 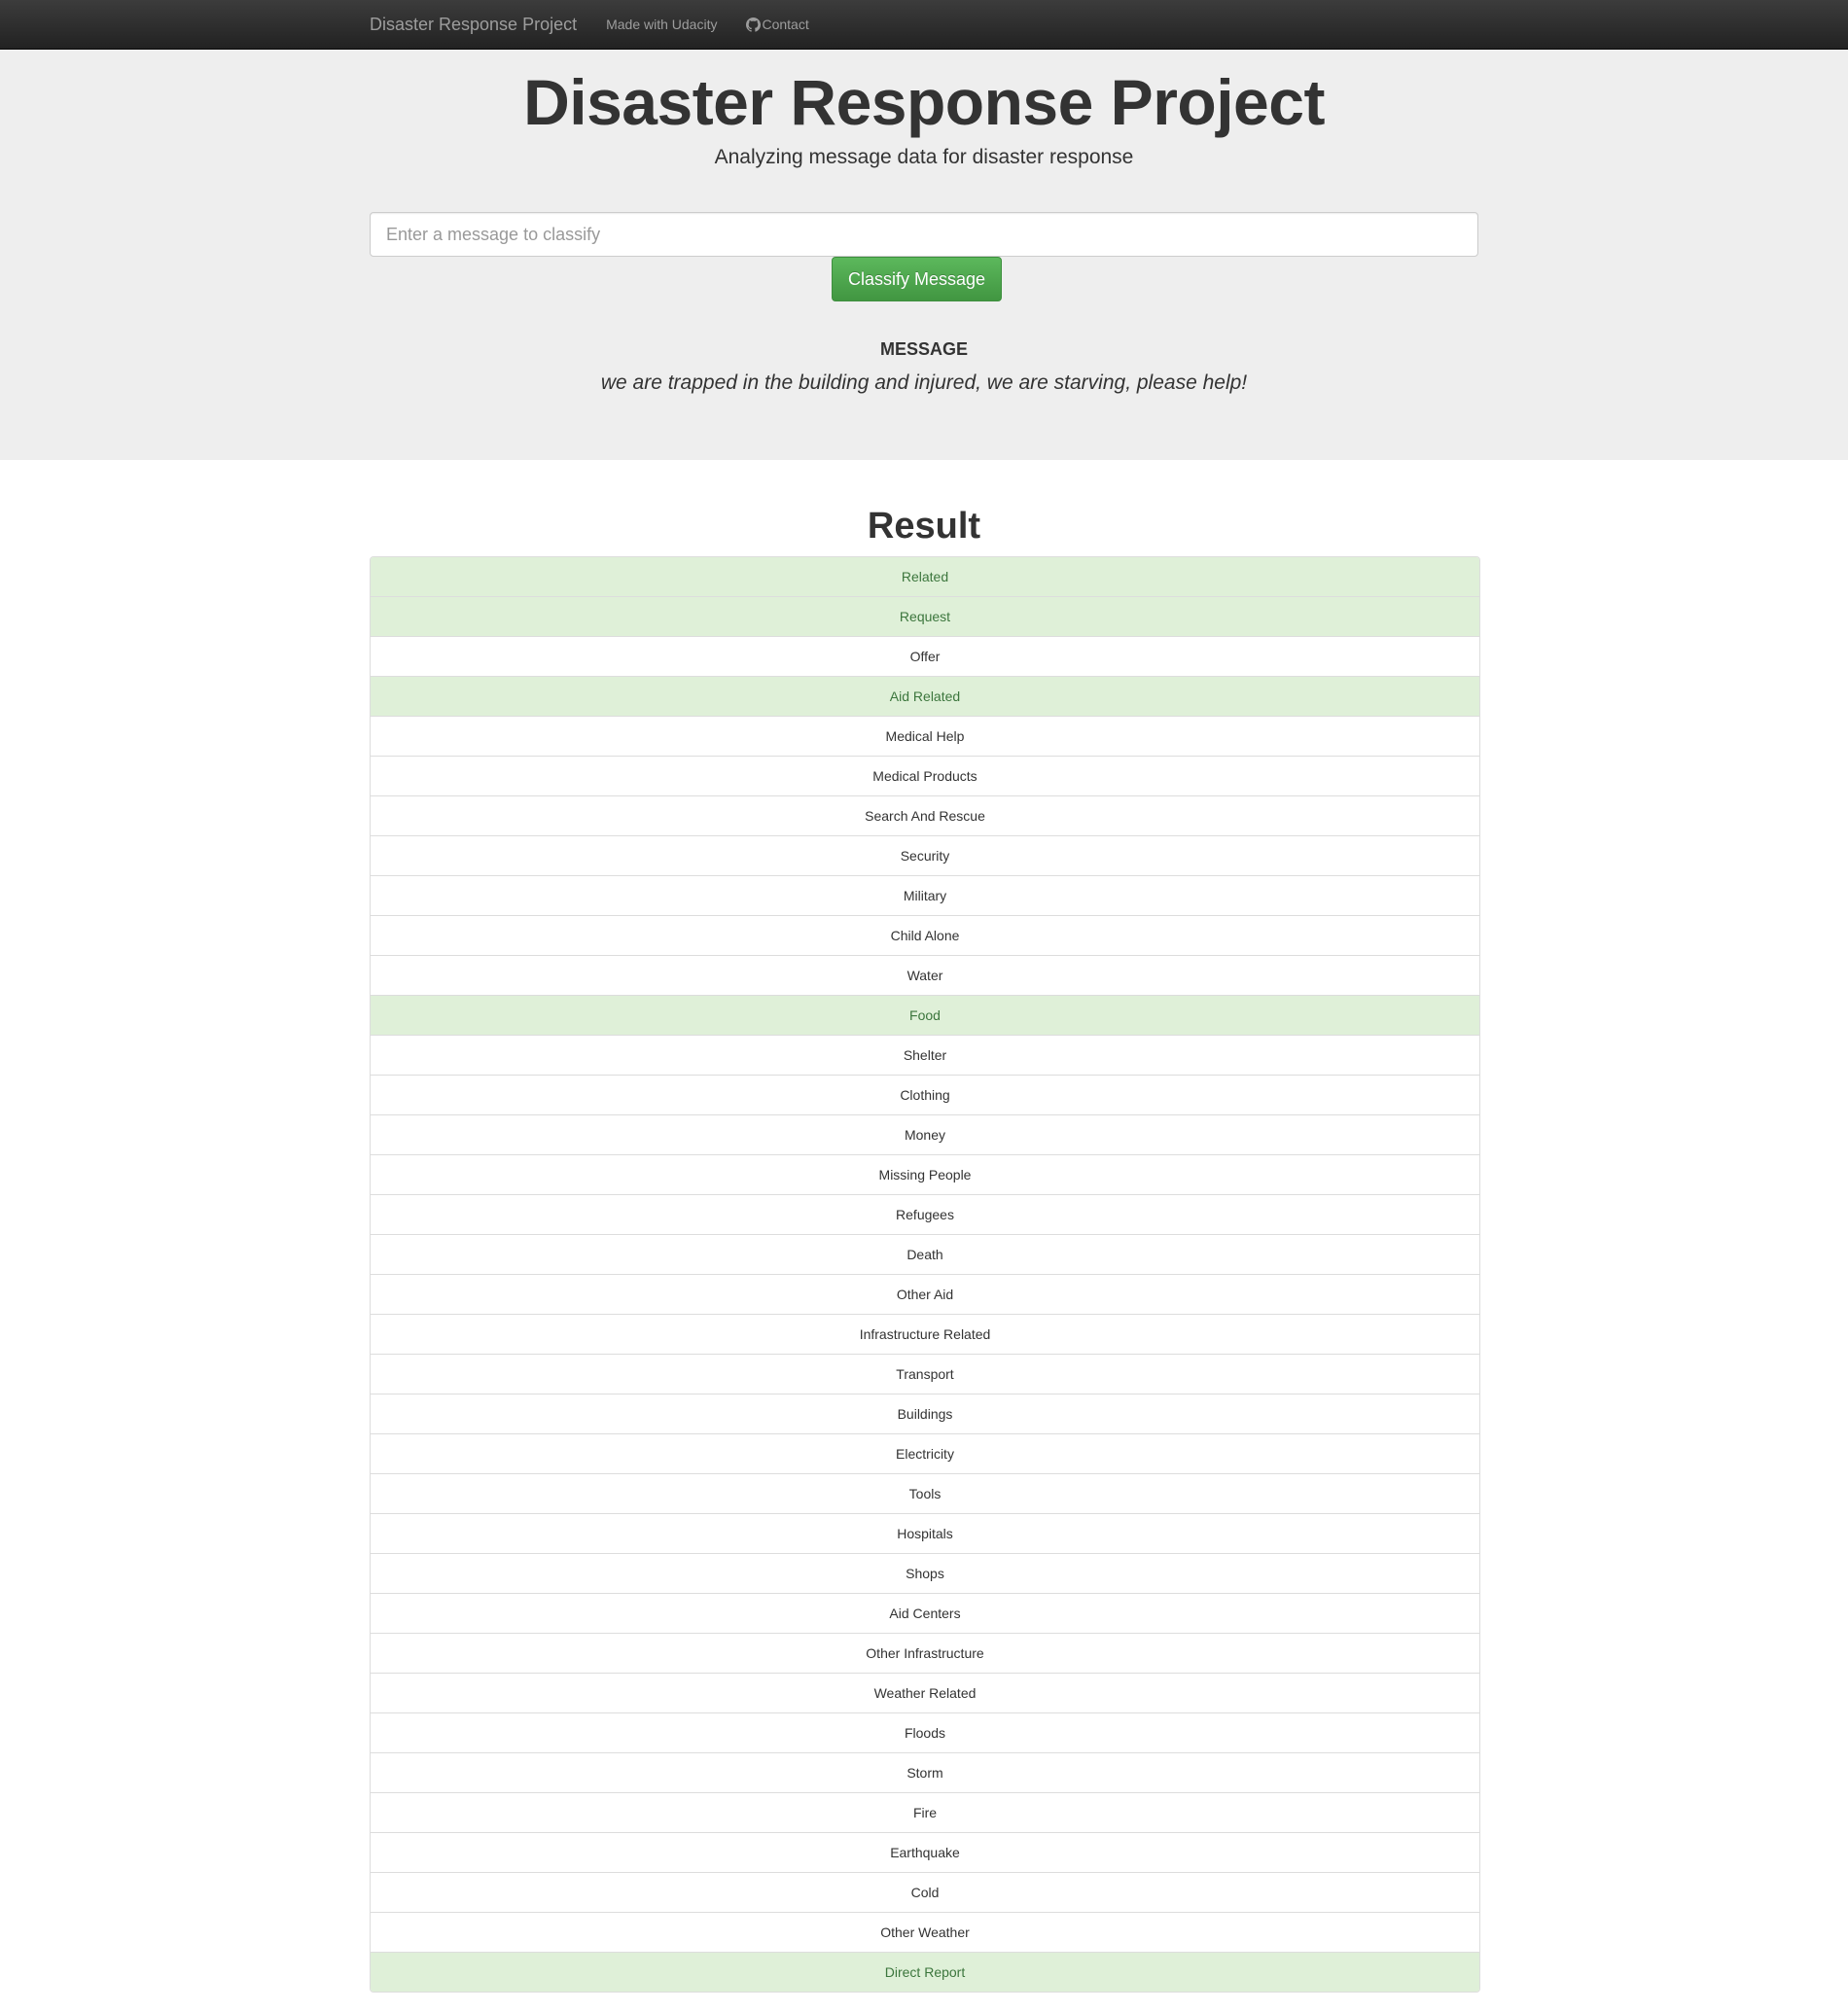 I want to click on category-item: Hospitals, so click(x=925, y=1533).